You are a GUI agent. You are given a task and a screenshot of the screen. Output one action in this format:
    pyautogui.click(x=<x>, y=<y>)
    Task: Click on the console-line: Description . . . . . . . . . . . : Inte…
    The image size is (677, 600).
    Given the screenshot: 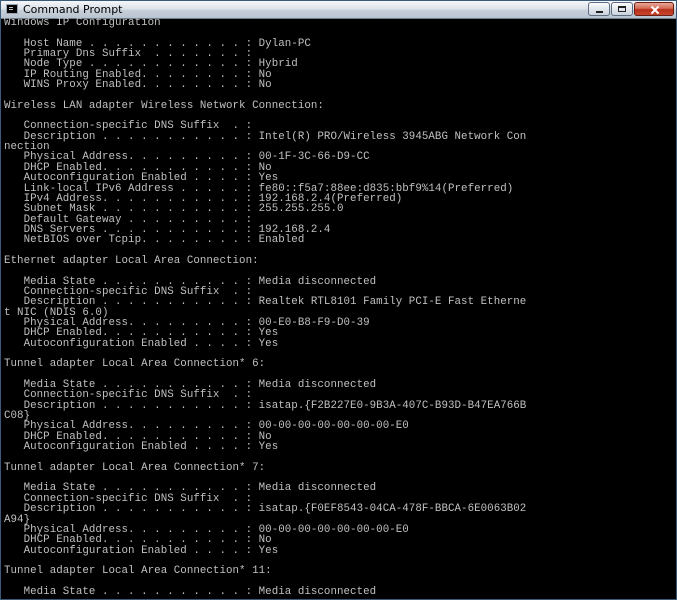 What is the action you would take?
    pyautogui.click(x=265, y=136)
    